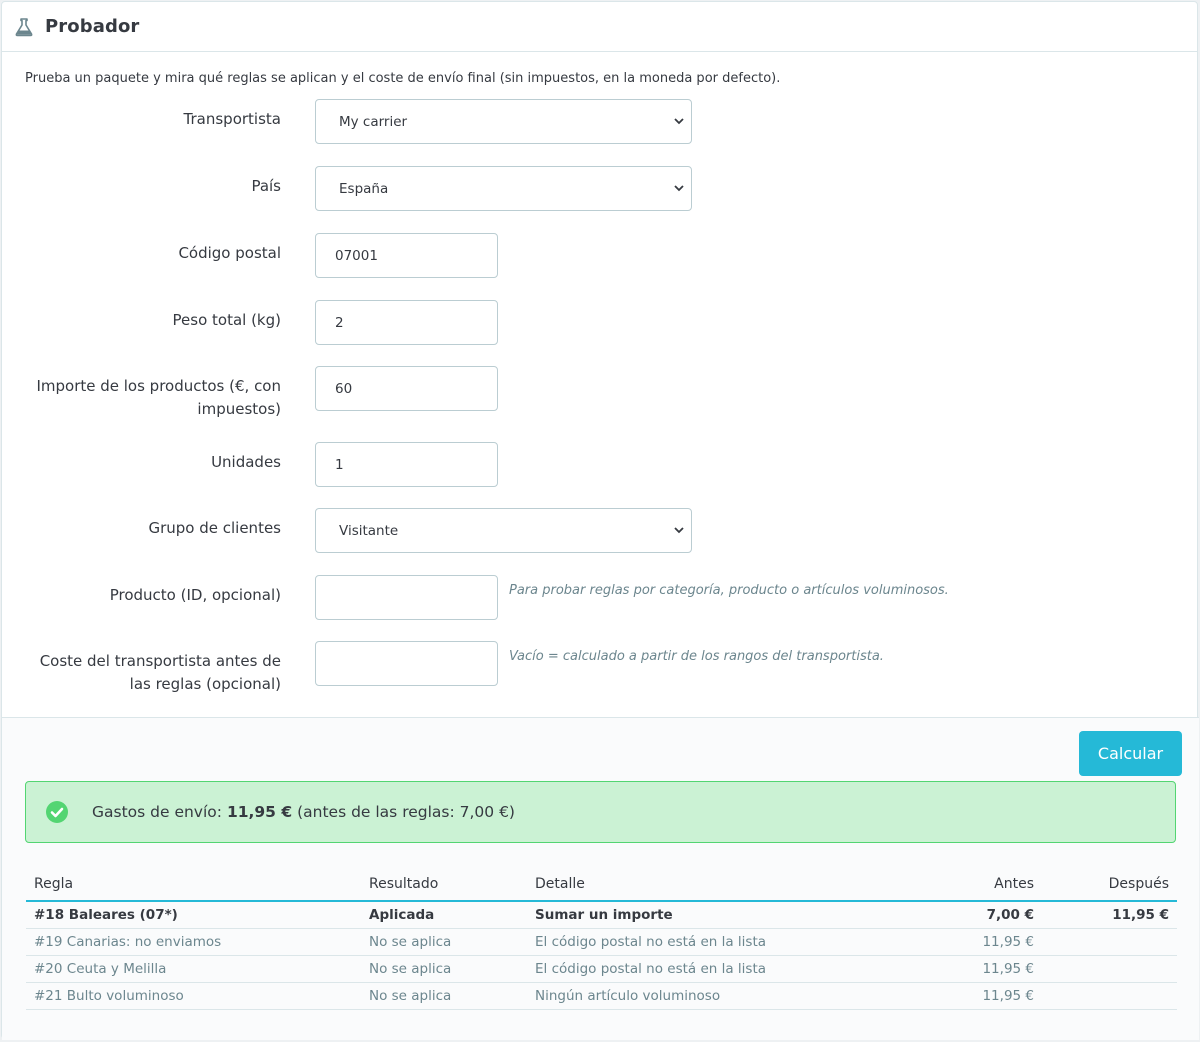 Image resolution: width=1200 pixels, height=1042 pixels. I want to click on col-rule-header: Regla, so click(193, 885).